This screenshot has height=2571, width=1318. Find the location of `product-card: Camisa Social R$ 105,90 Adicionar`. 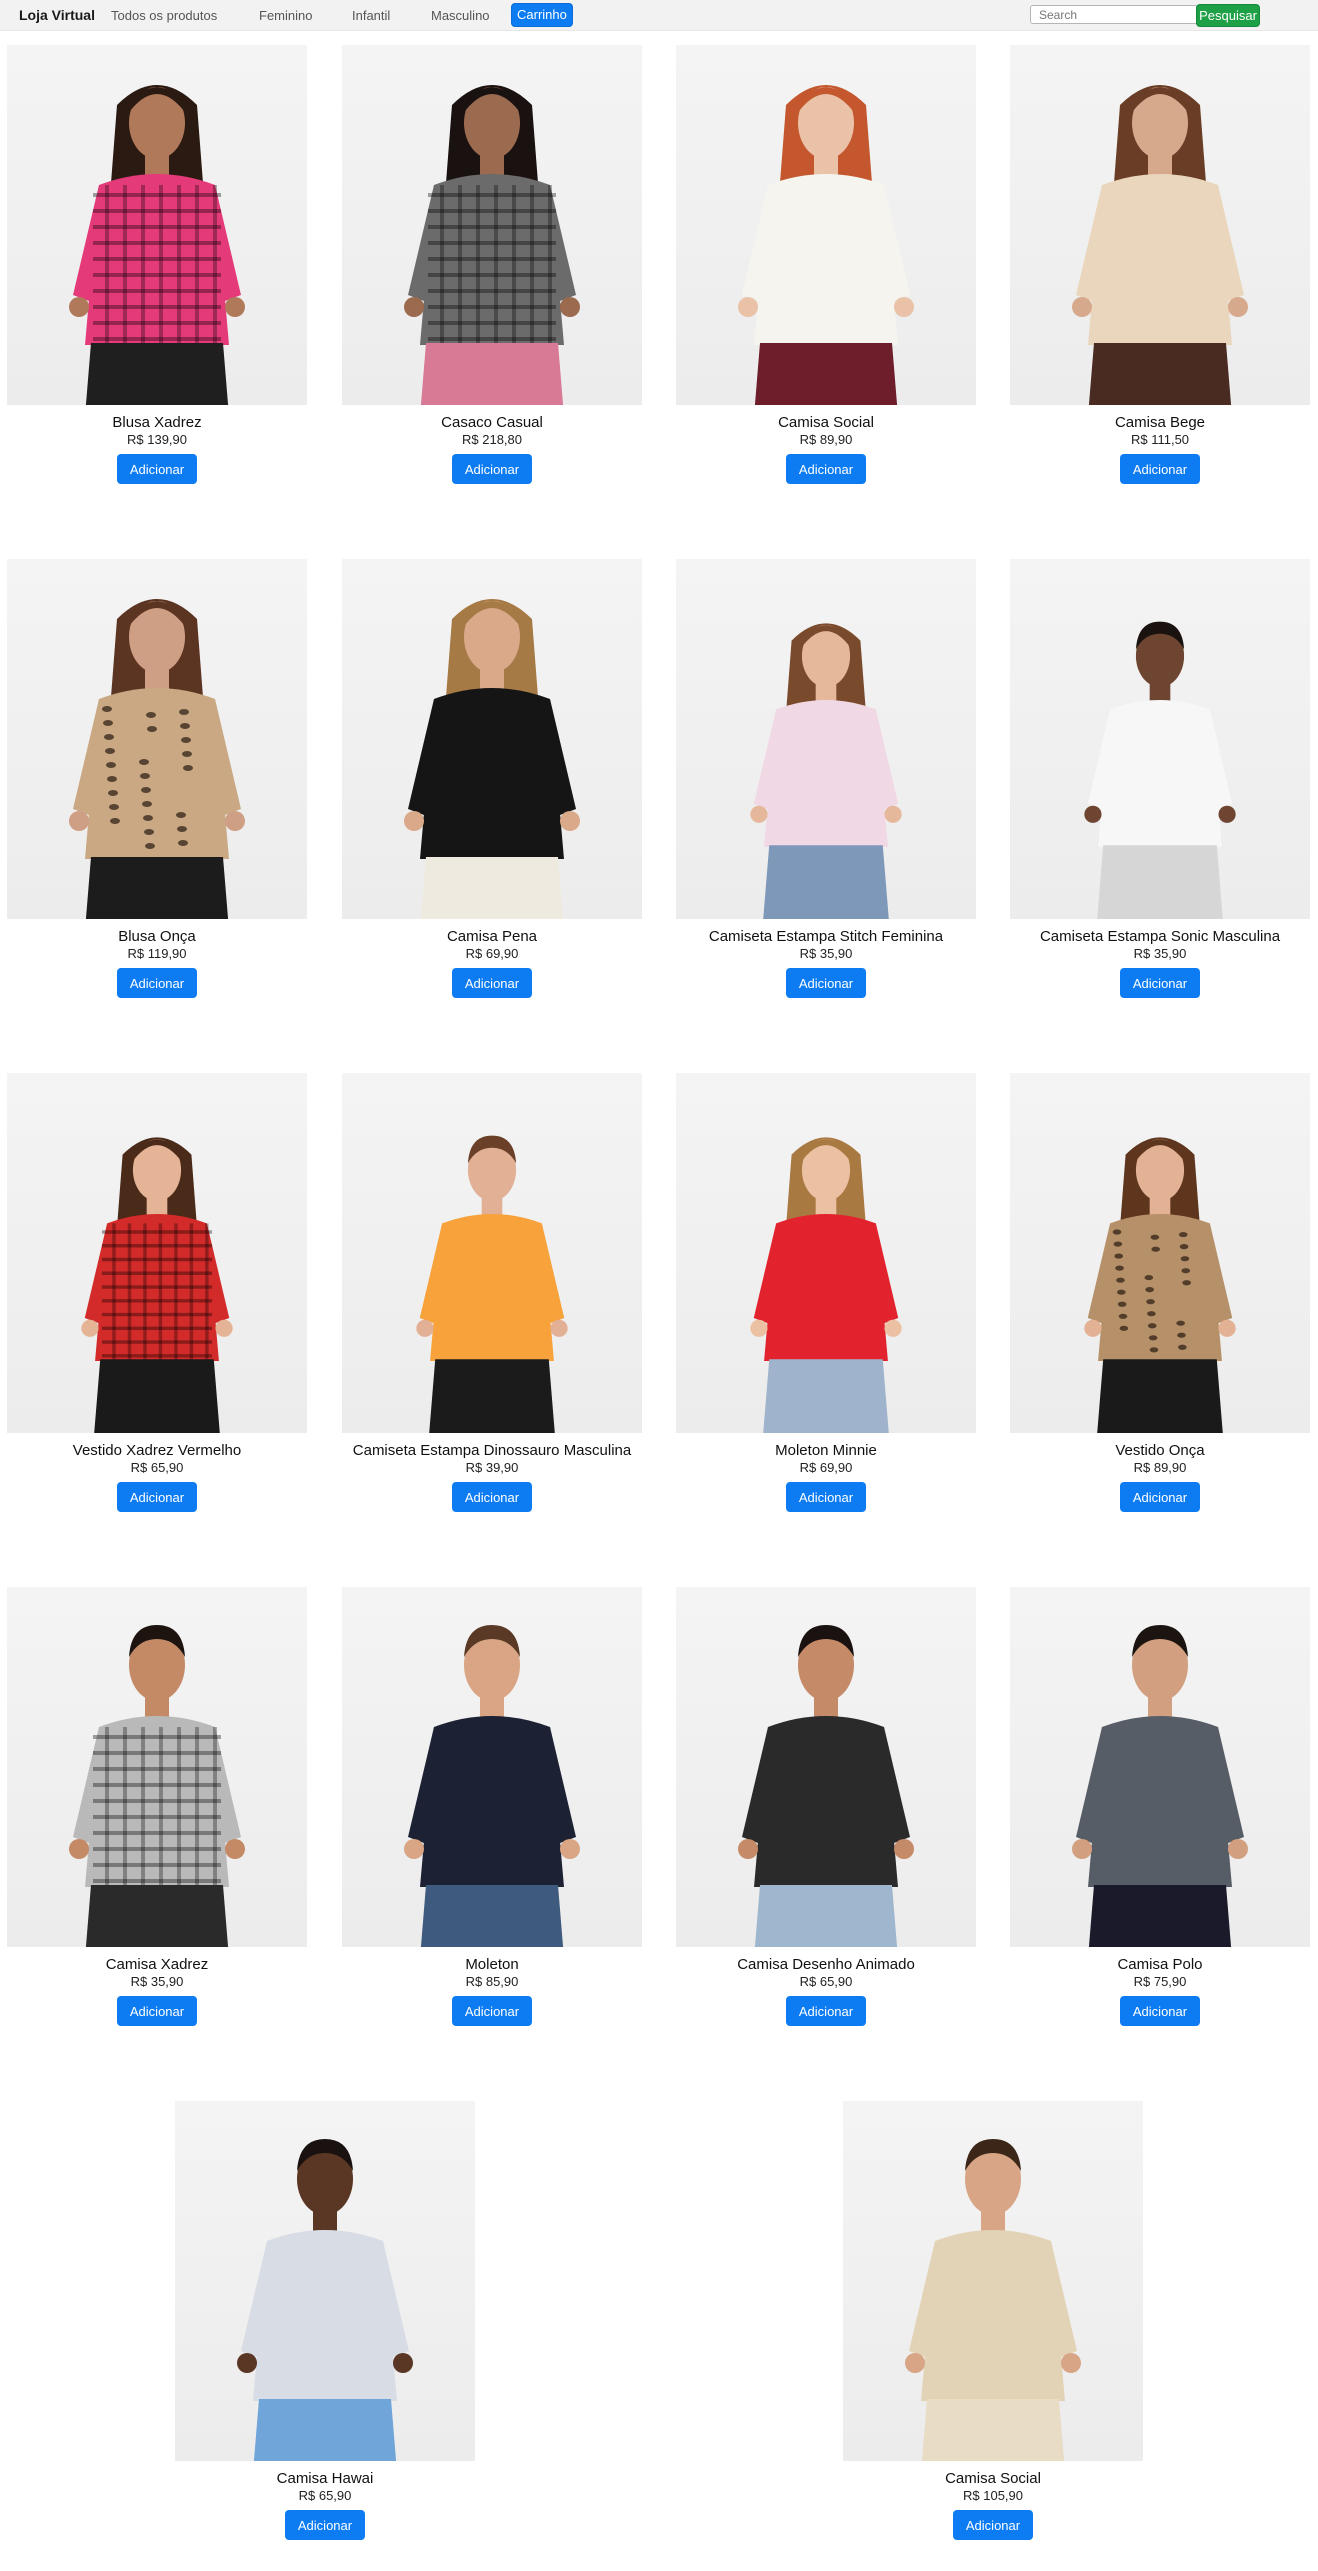

product-card: Camisa Social R$ 105,90 Adicionar is located at coordinates (993, 2336).